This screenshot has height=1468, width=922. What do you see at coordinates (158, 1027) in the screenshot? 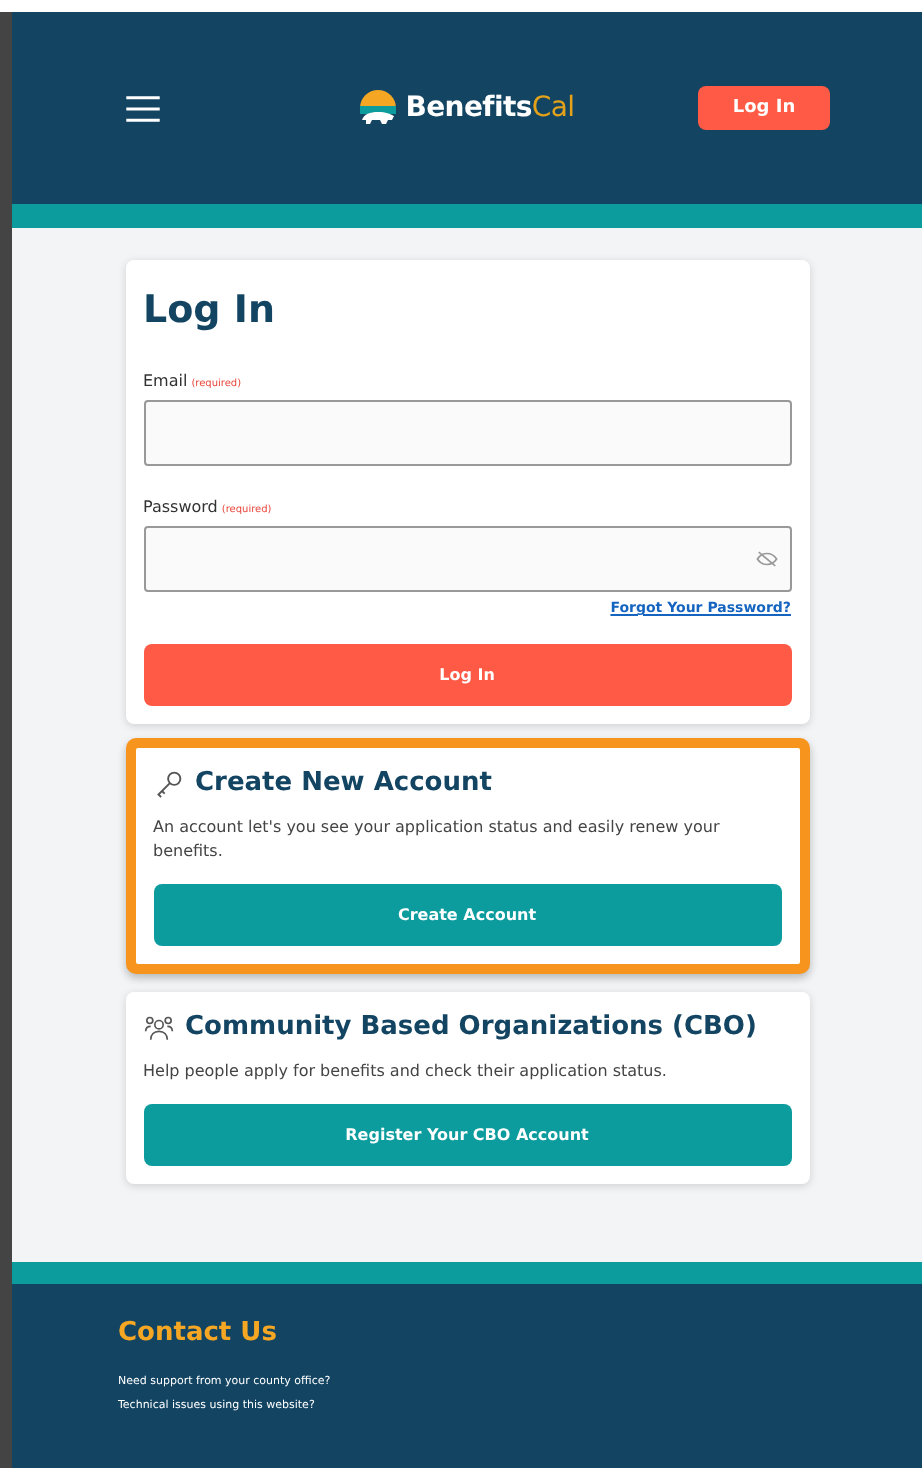
I see `people-icon` at bounding box center [158, 1027].